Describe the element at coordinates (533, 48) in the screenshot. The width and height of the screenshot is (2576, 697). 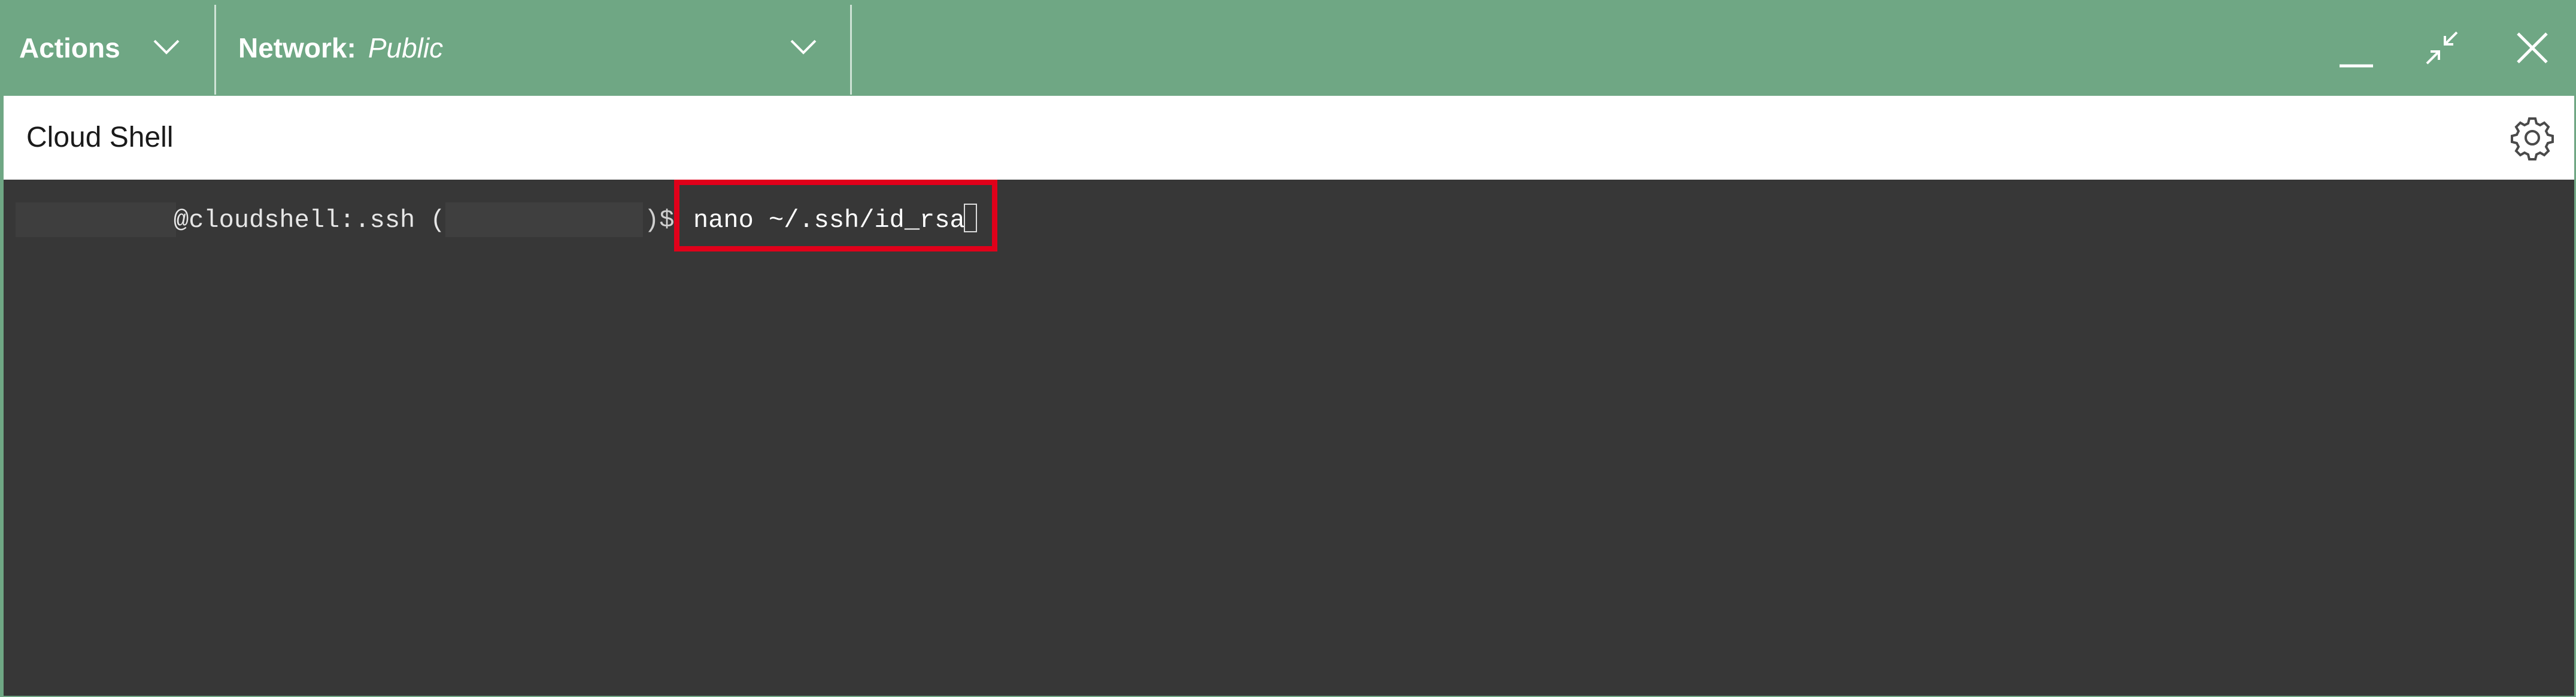
I see `network-dropdown: Network: Public` at that location.